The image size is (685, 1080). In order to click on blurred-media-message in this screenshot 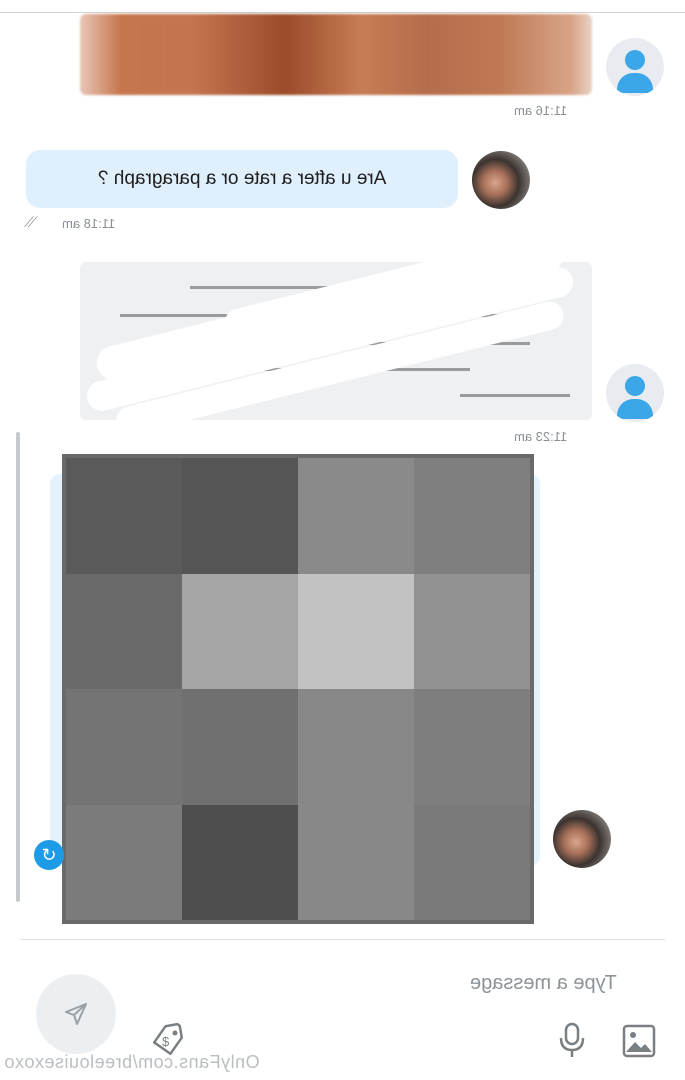, I will do `click(336, 54)`.